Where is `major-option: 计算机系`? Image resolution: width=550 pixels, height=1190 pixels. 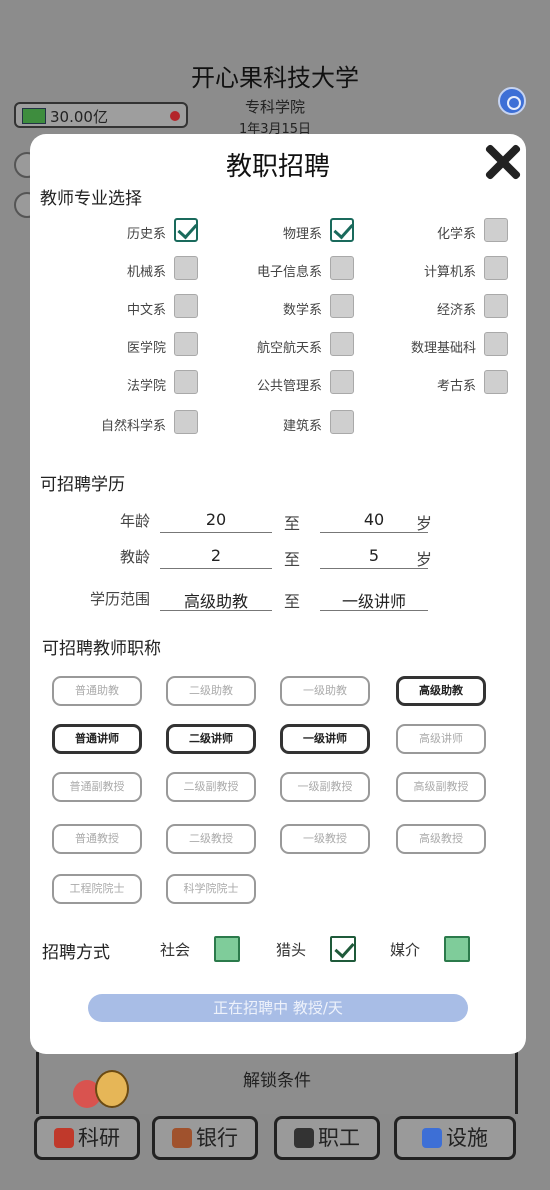
major-option: 计算机系 is located at coordinates (438, 270).